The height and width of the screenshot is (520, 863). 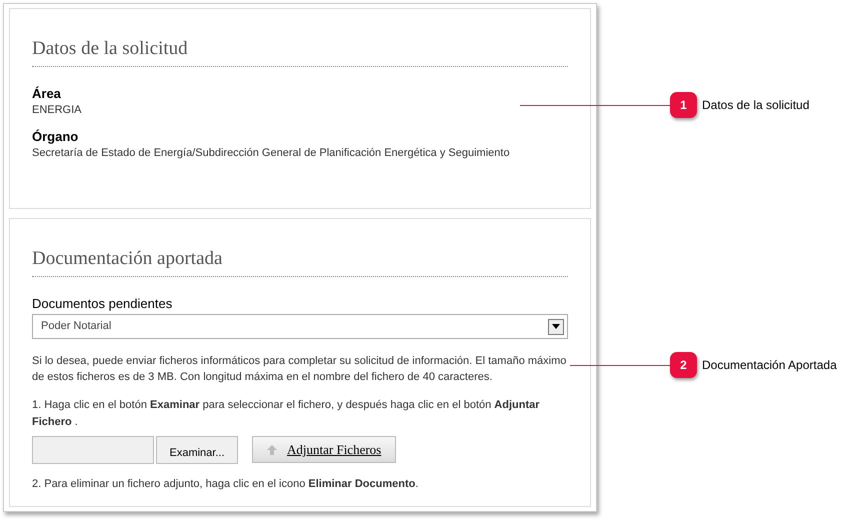 I want to click on field-label: Órgano, so click(x=56, y=136).